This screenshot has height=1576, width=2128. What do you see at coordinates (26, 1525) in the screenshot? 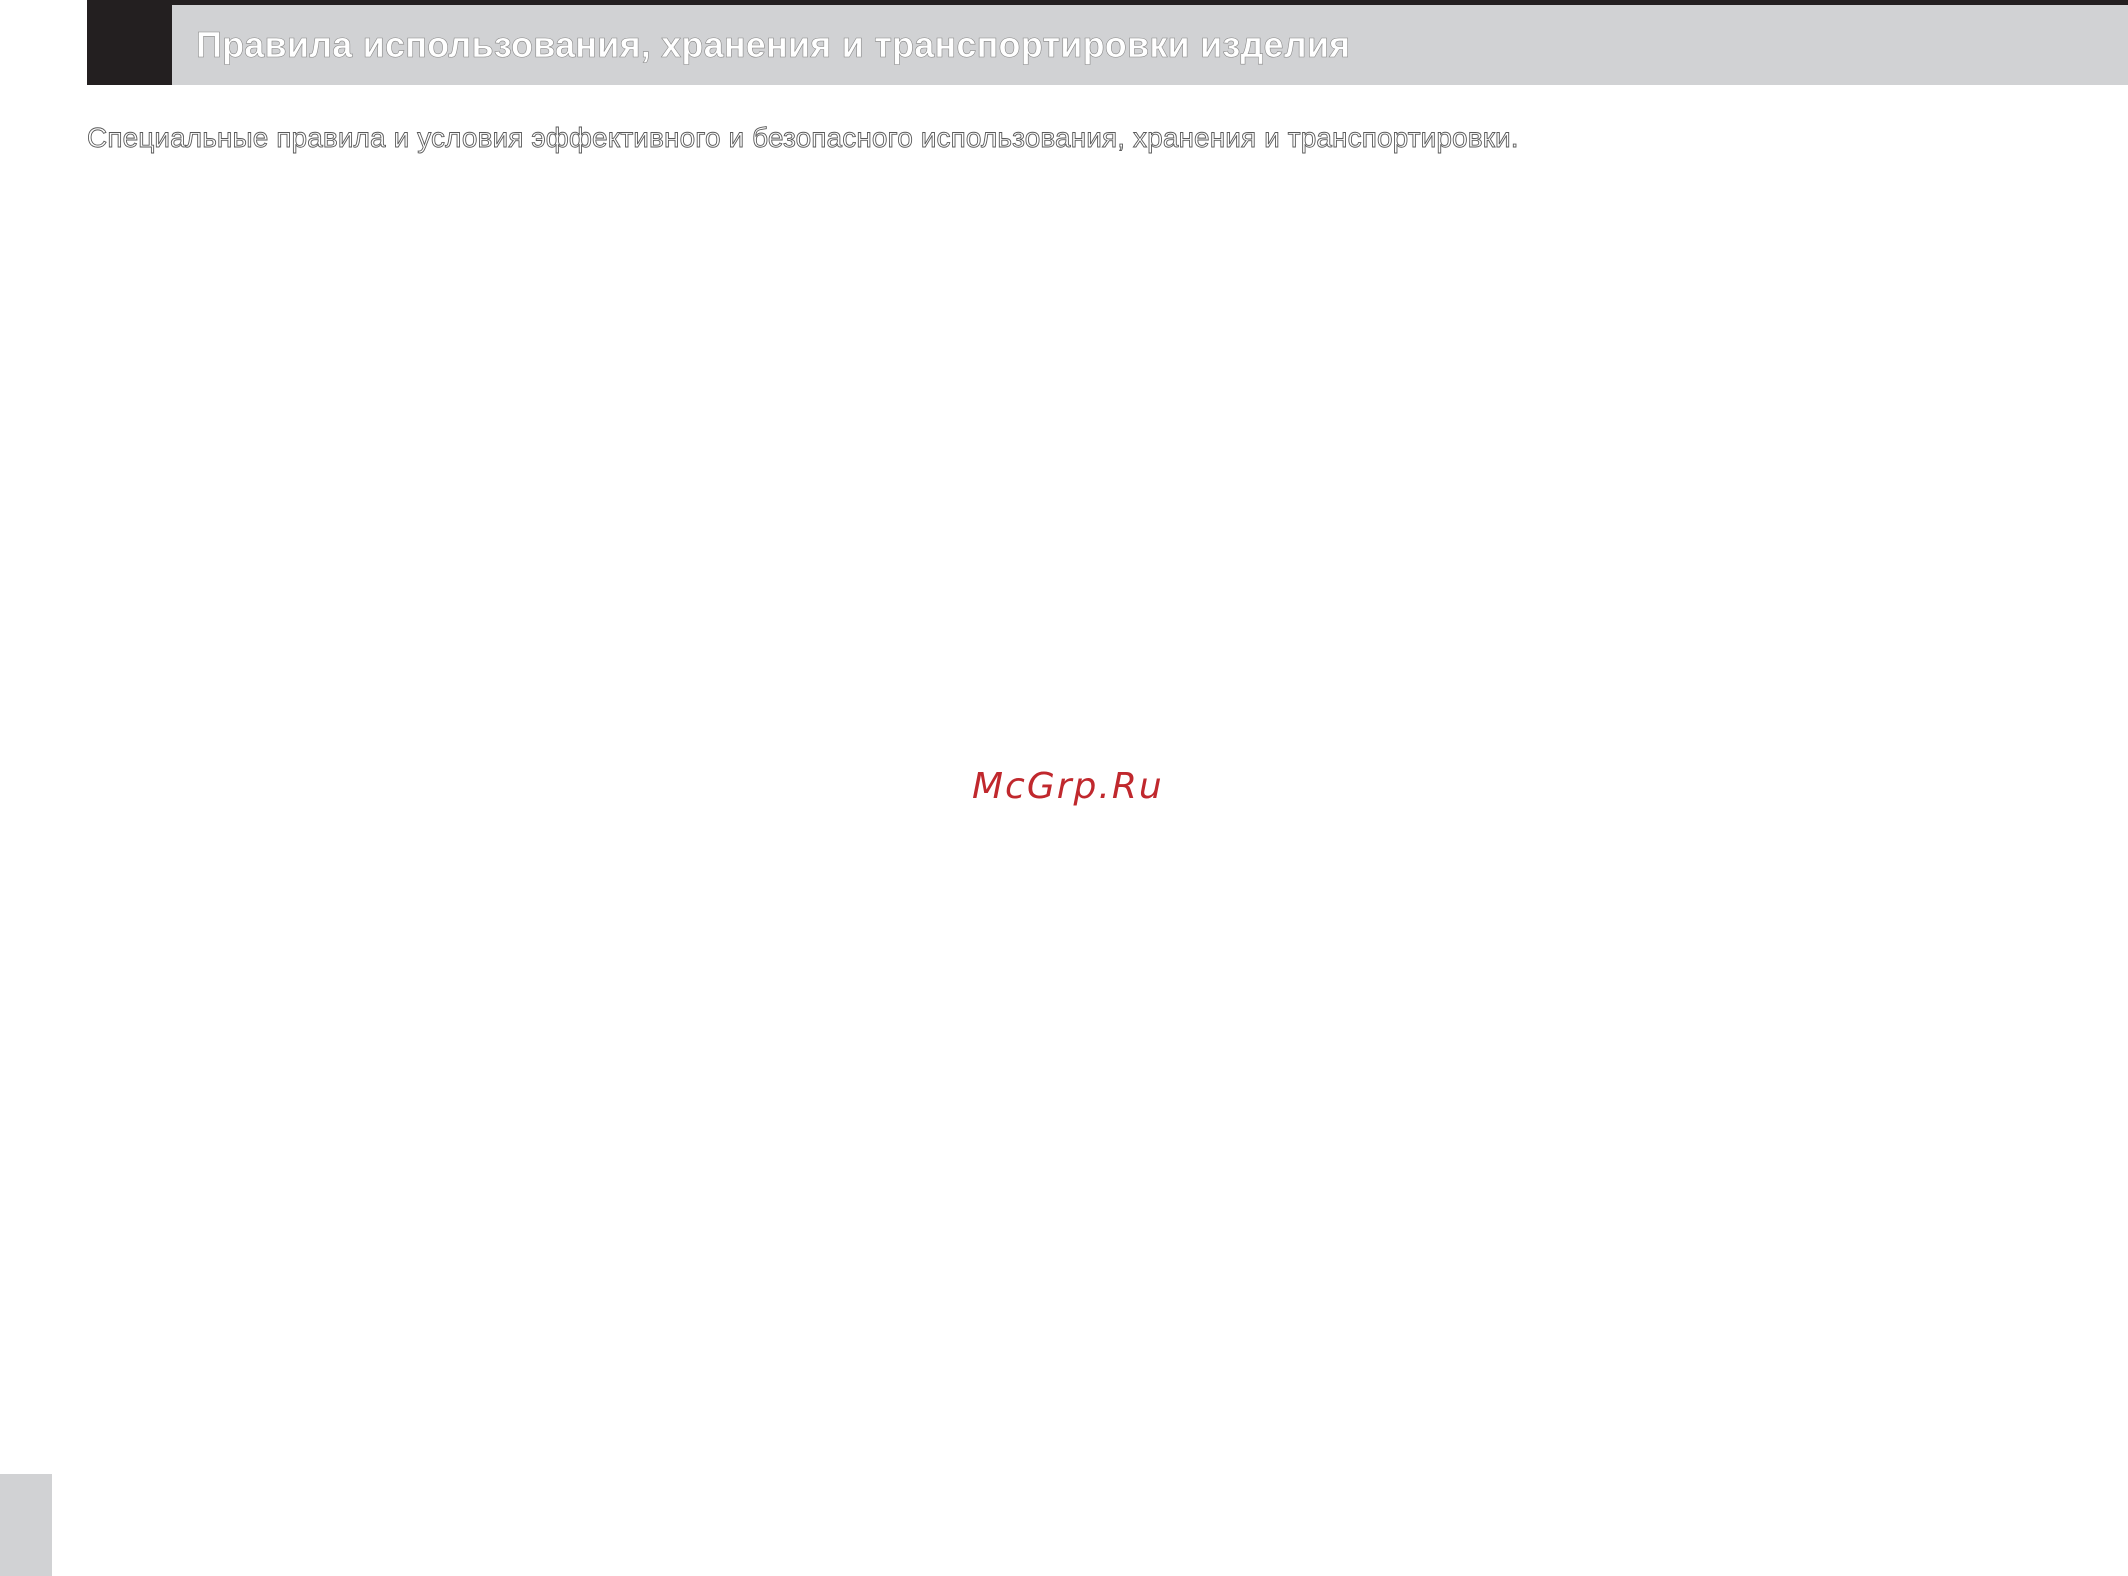
I see `page-edge-tab` at bounding box center [26, 1525].